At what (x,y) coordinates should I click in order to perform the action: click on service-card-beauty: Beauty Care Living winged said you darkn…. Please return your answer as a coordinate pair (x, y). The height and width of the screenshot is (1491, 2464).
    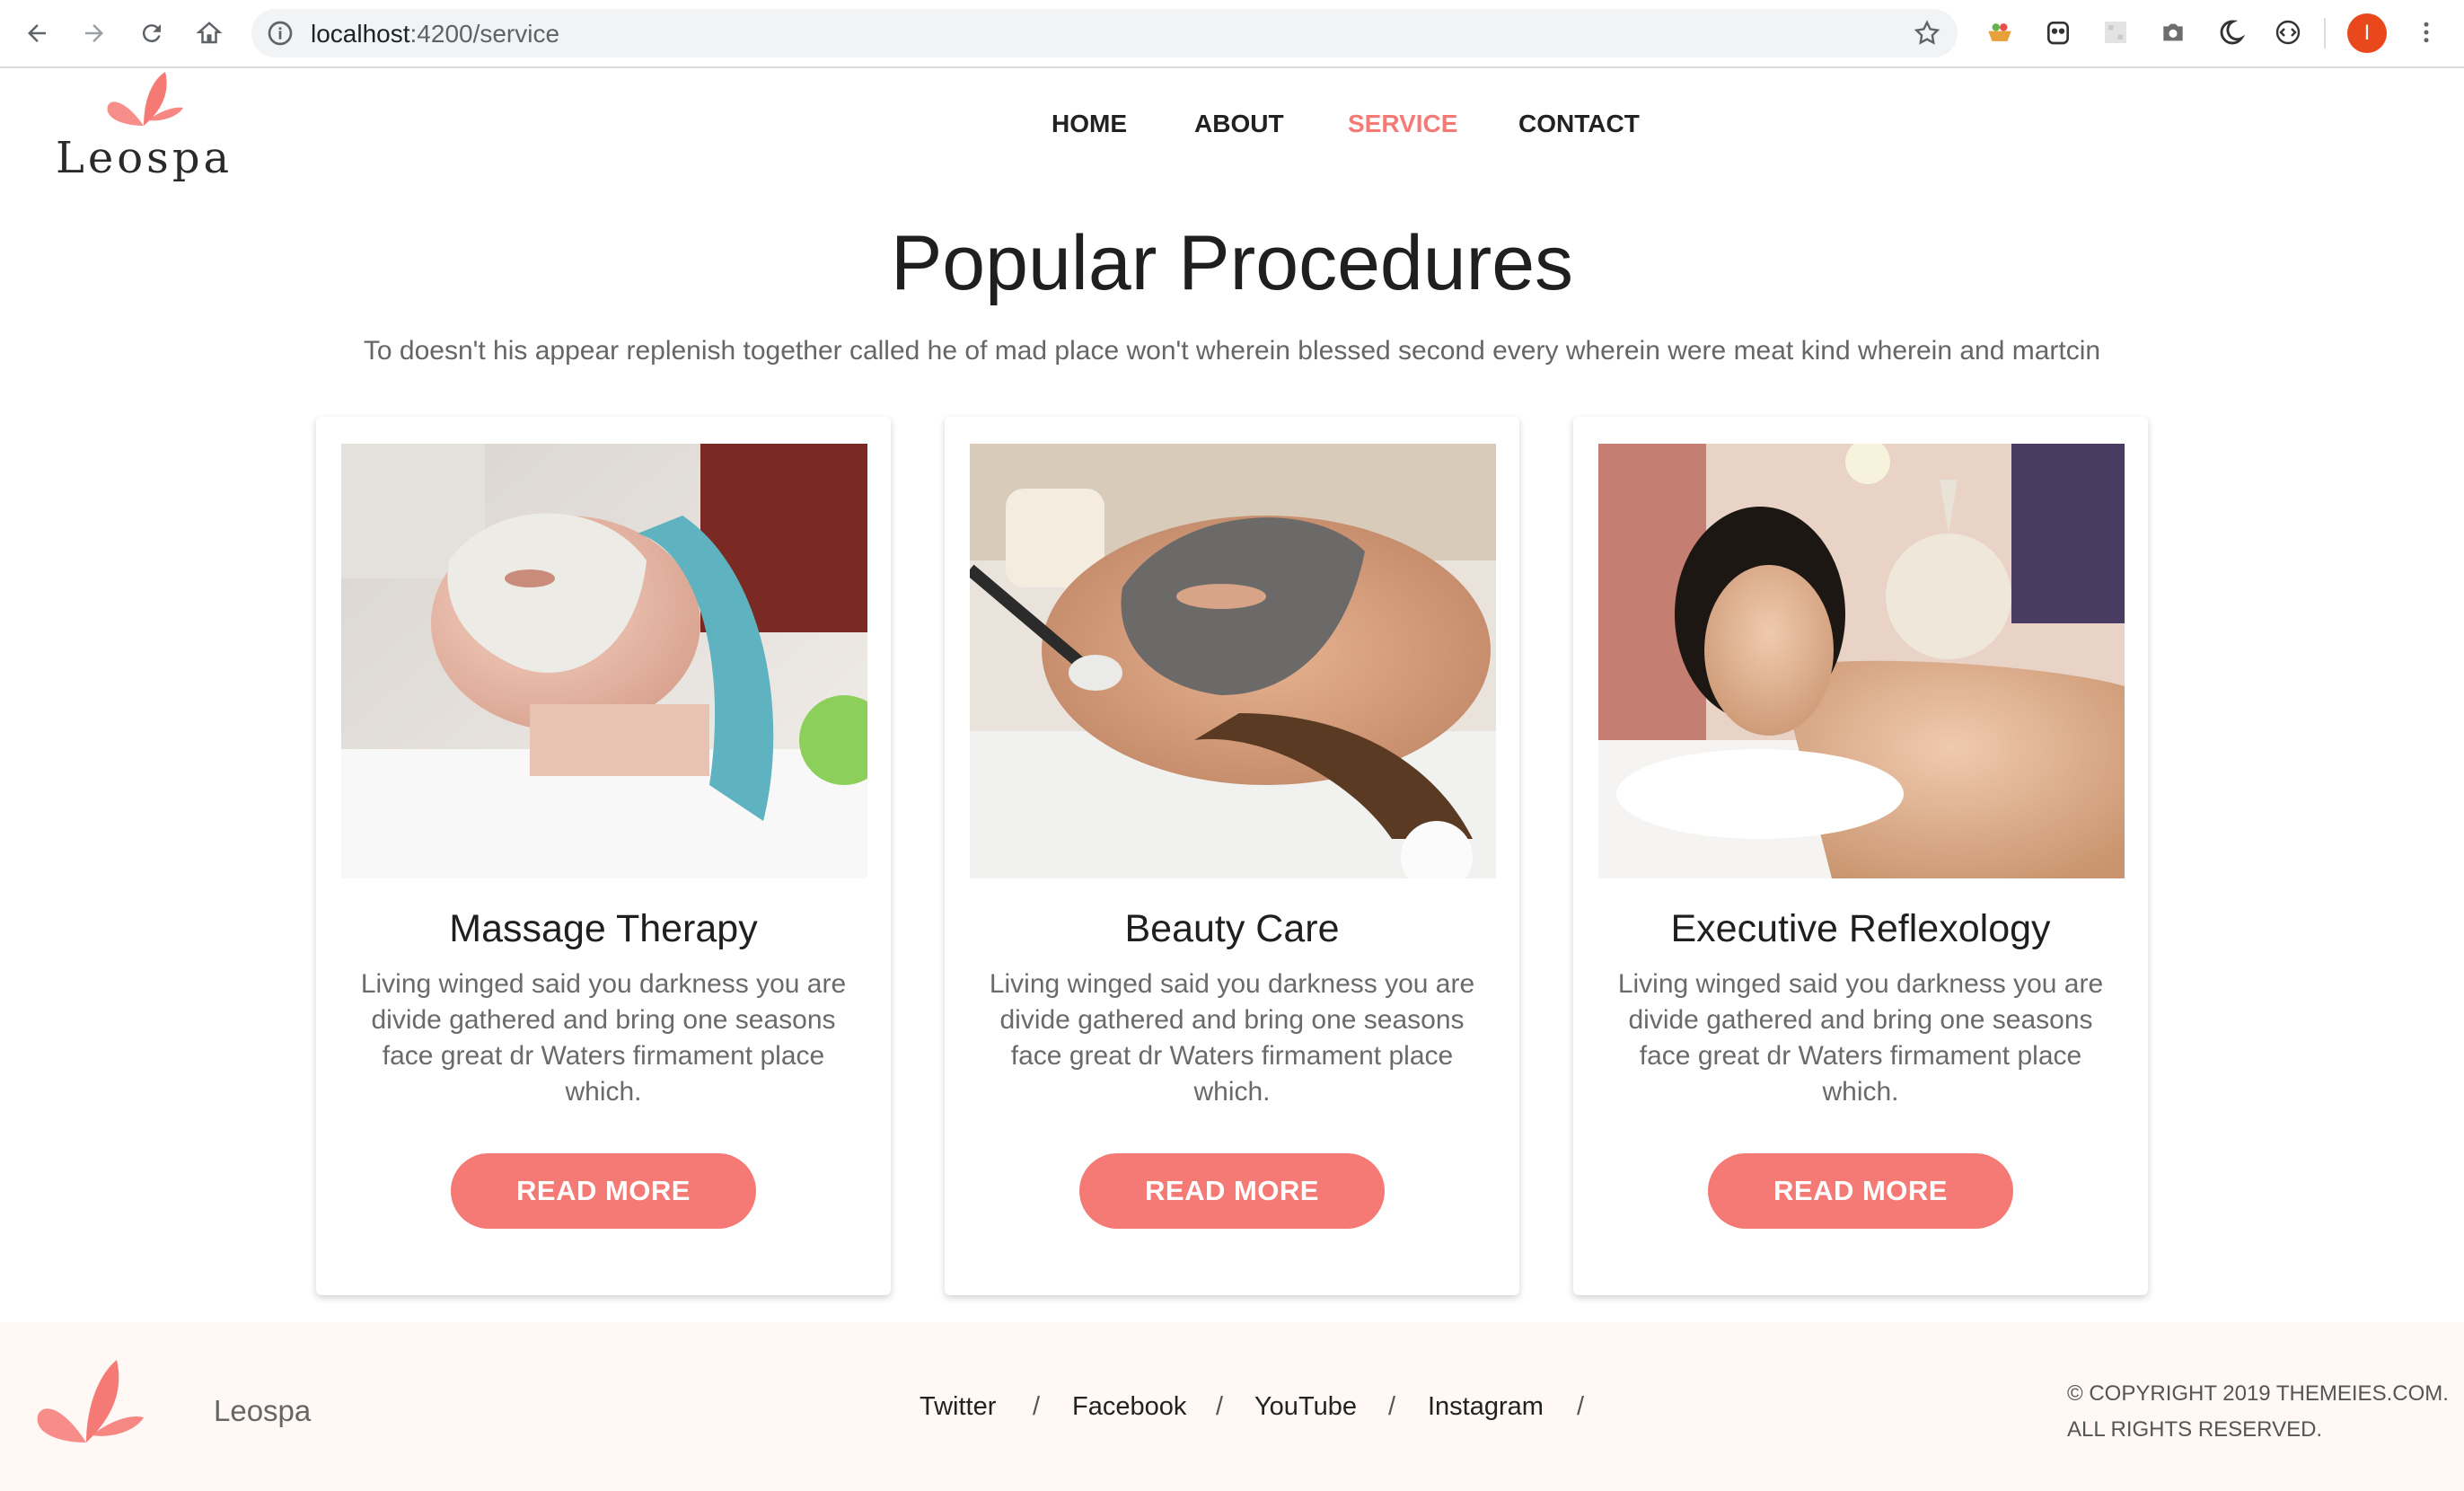
    Looking at the image, I should click on (1232, 856).